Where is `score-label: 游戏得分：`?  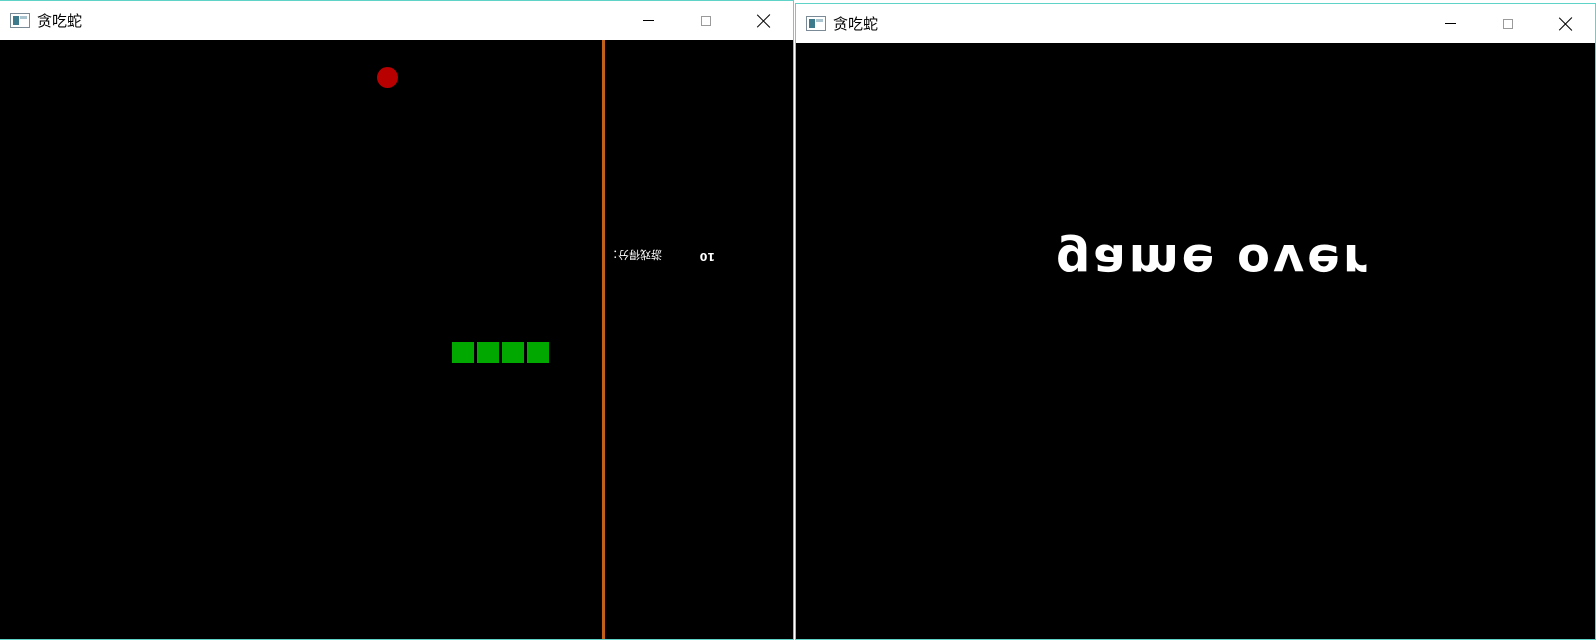
score-label: 游戏得分： is located at coordinates (634, 254).